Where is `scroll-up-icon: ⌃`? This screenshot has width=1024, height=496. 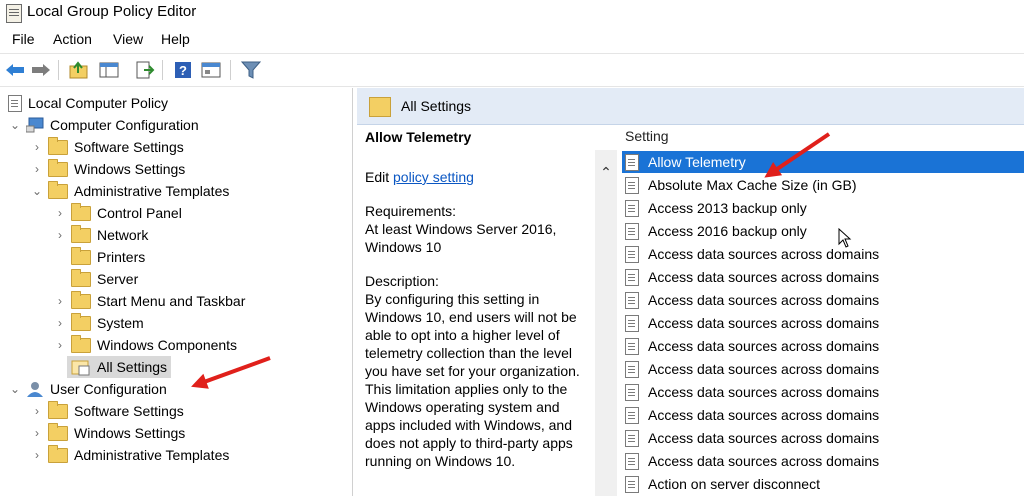 scroll-up-icon: ⌃ is located at coordinates (606, 172).